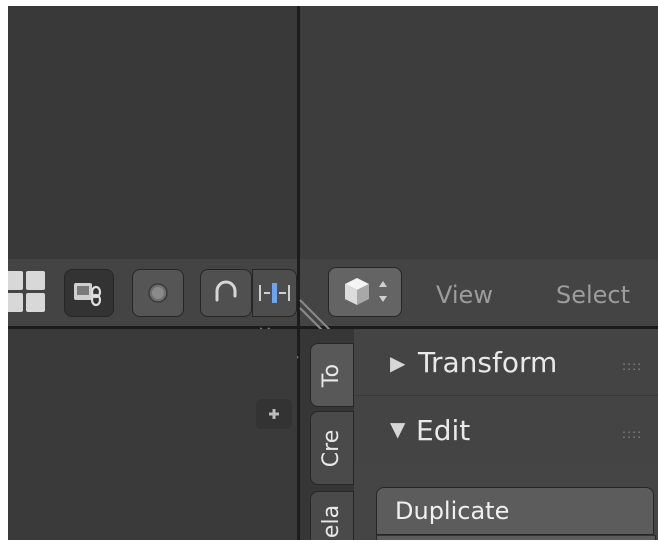 The width and height of the screenshot is (658, 543). I want to click on section-title: Transform, so click(488, 362).